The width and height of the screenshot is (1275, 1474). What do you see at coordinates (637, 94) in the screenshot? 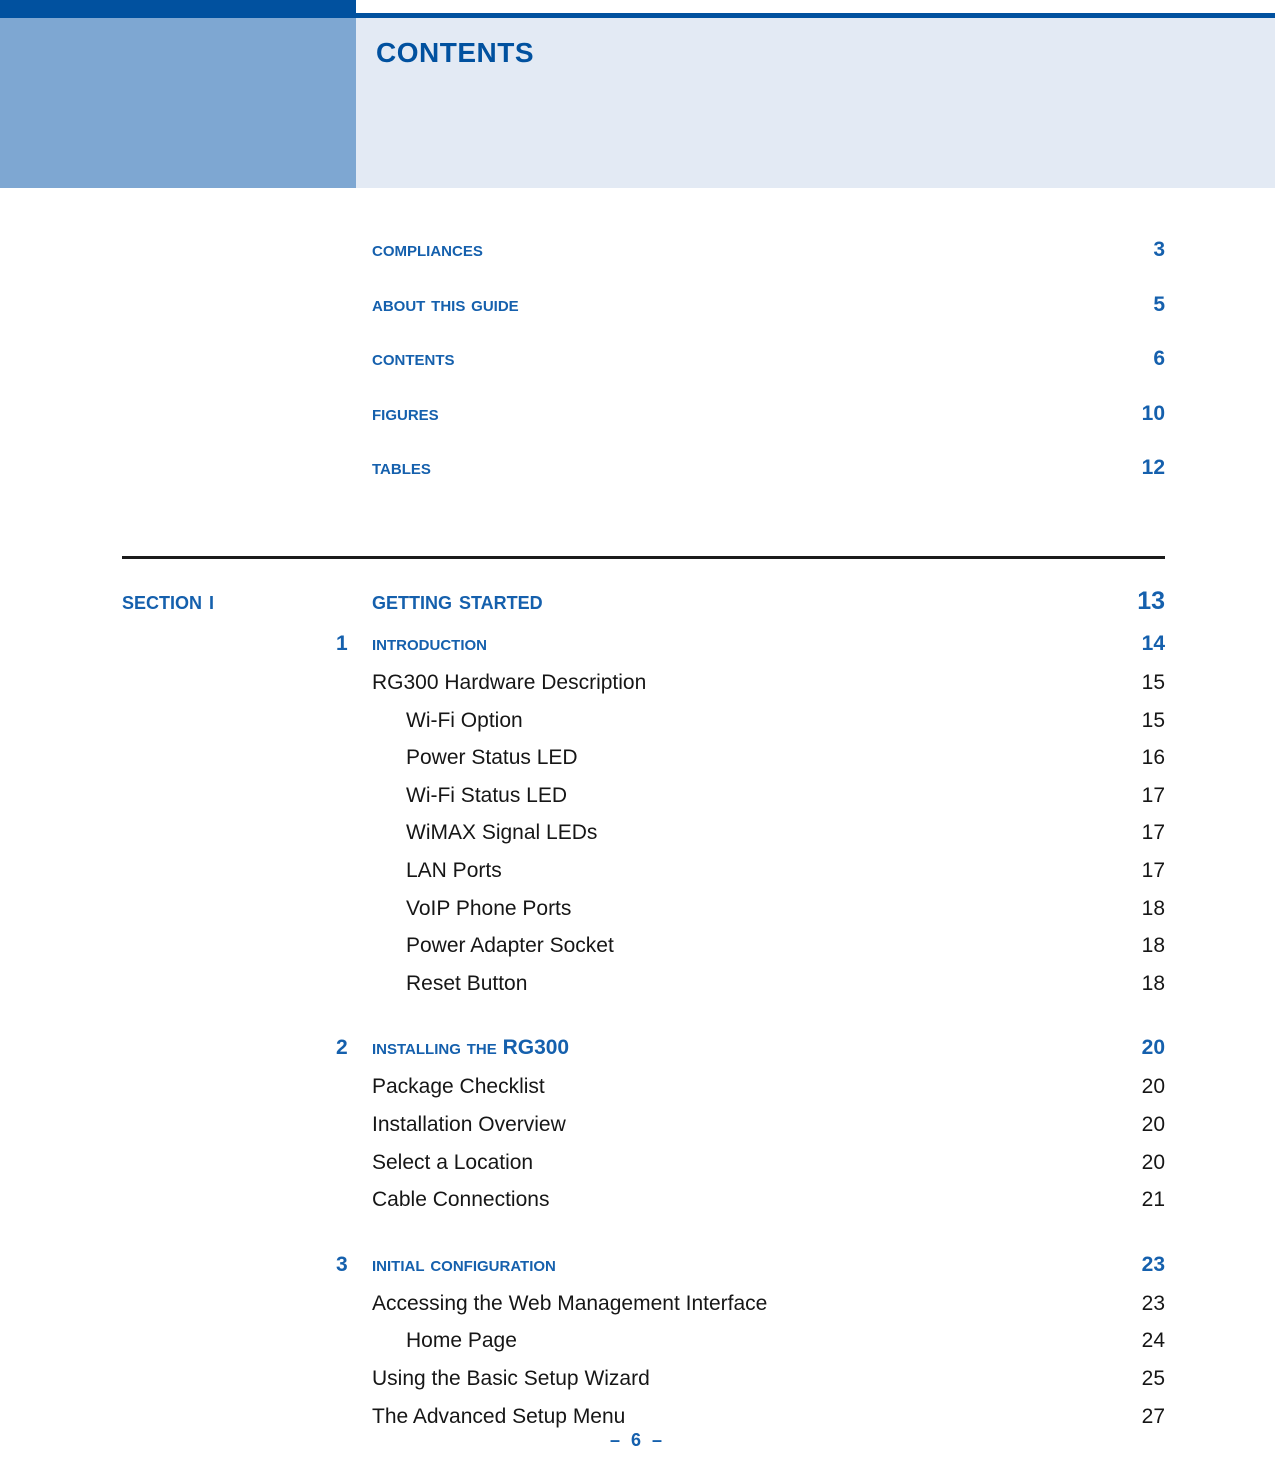
I see `page-header: Contents` at bounding box center [637, 94].